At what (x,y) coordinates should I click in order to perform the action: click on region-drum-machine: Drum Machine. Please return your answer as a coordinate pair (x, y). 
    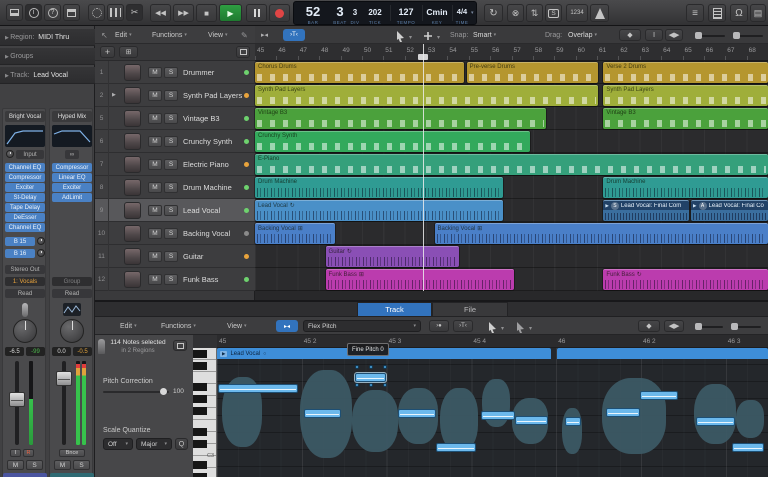
    Looking at the image, I should click on (379, 187).